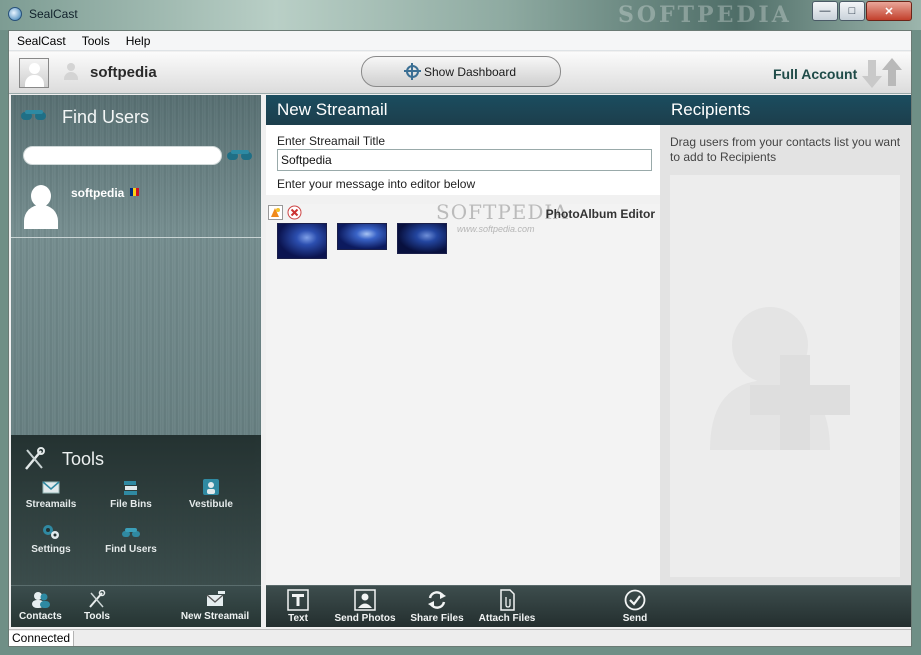  I want to click on maximize-button: □, so click(852, 11).